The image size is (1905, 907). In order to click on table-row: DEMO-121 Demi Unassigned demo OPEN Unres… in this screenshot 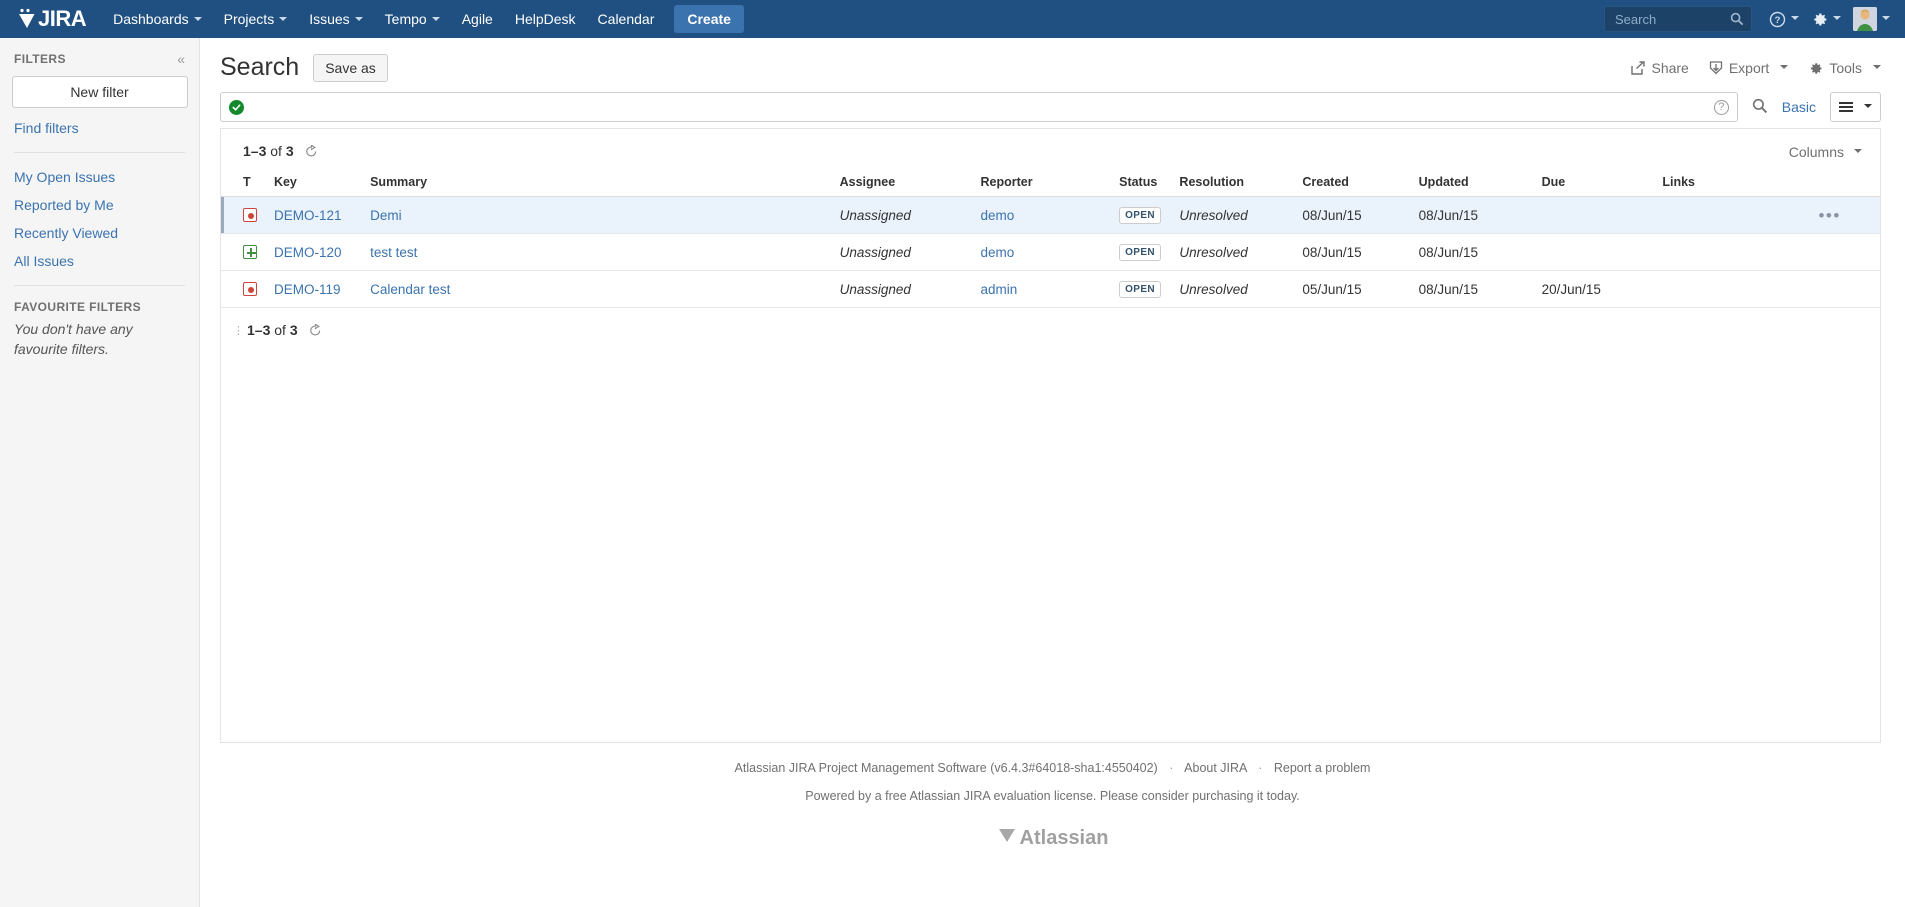, I will do `click(1050, 215)`.